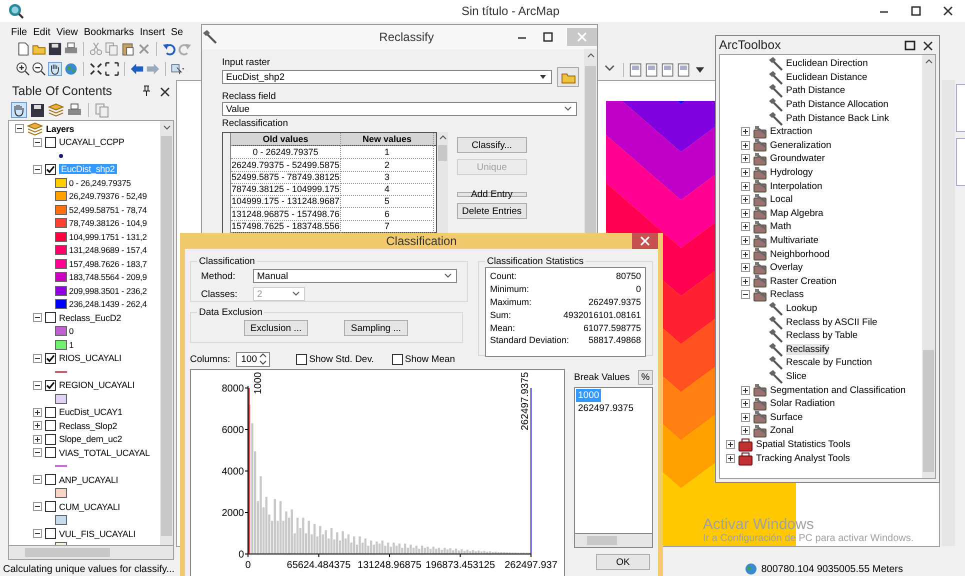 The height and width of the screenshot is (576, 965). Describe the element at coordinates (623, 562) in the screenshot. I see `ok-button: OK` at that location.